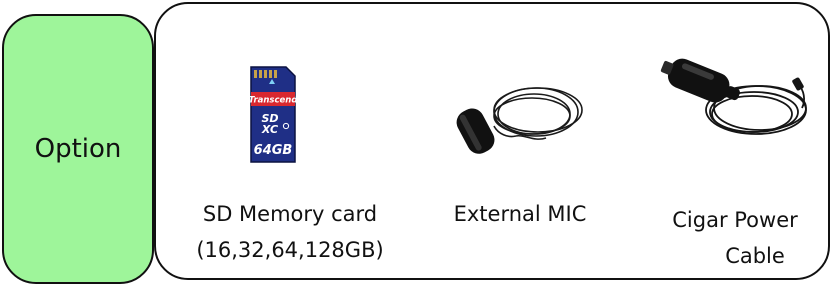 This screenshot has width=836, height=284. Describe the element at coordinates (269, 129) in the screenshot. I see `sd-xc-text: XC` at that location.